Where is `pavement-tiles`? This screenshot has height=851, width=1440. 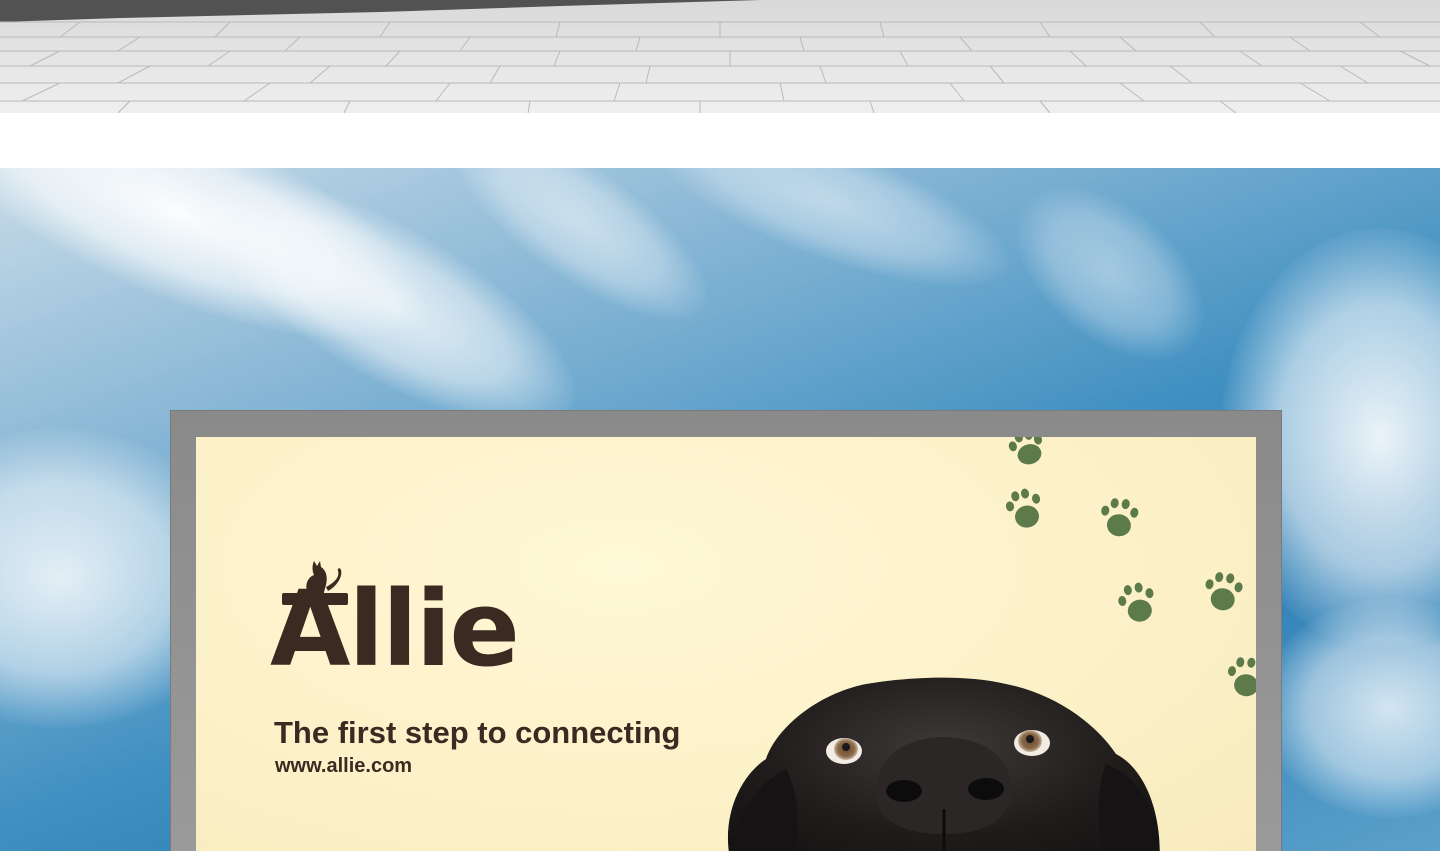
pavement-tiles is located at coordinates (720, 56).